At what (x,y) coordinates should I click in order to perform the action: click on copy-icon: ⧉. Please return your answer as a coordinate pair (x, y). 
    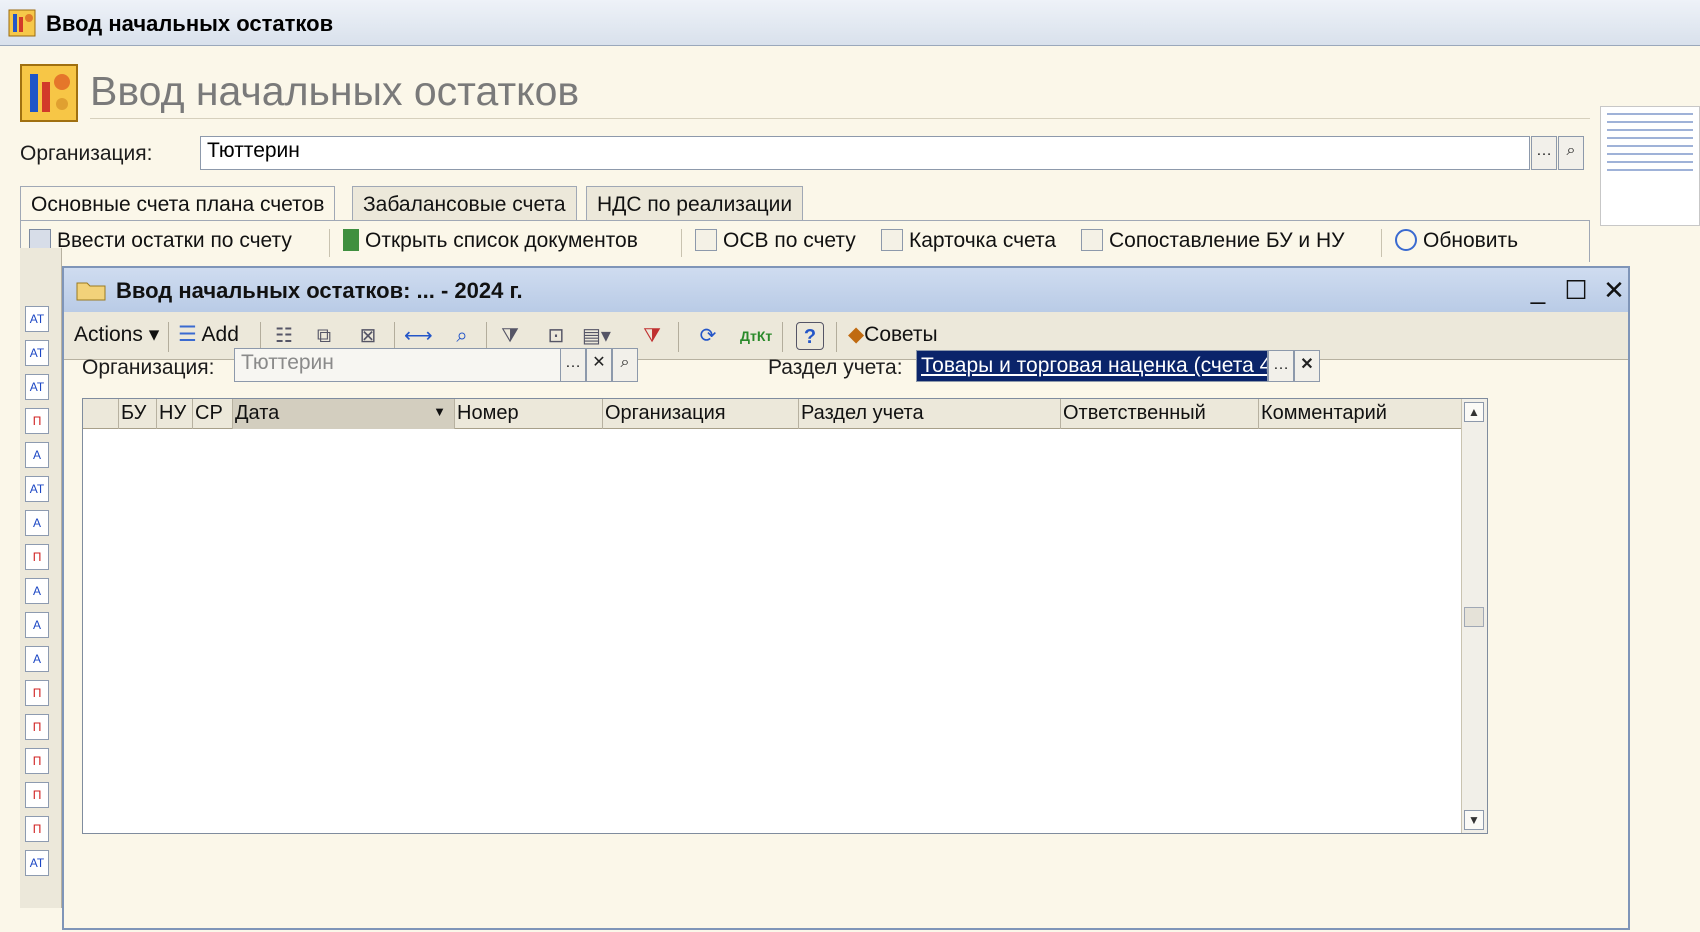
    Looking at the image, I should click on (324, 336).